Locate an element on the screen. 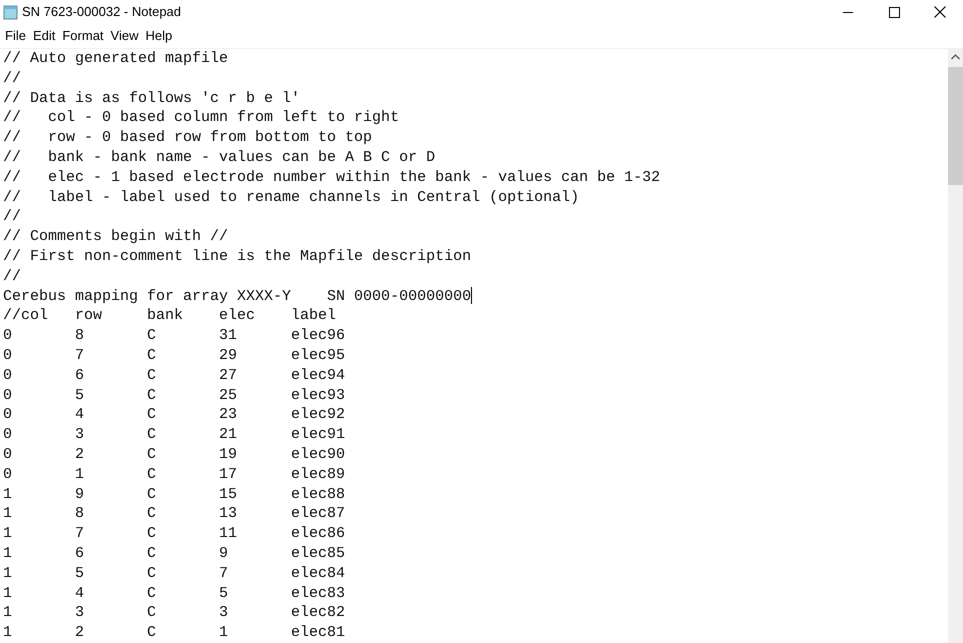 This screenshot has height=643, width=963. maximize-icon is located at coordinates (894, 12).